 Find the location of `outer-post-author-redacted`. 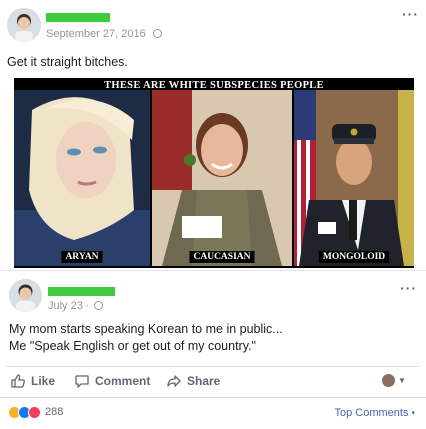

outer-post-author-redacted is located at coordinates (78, 17).